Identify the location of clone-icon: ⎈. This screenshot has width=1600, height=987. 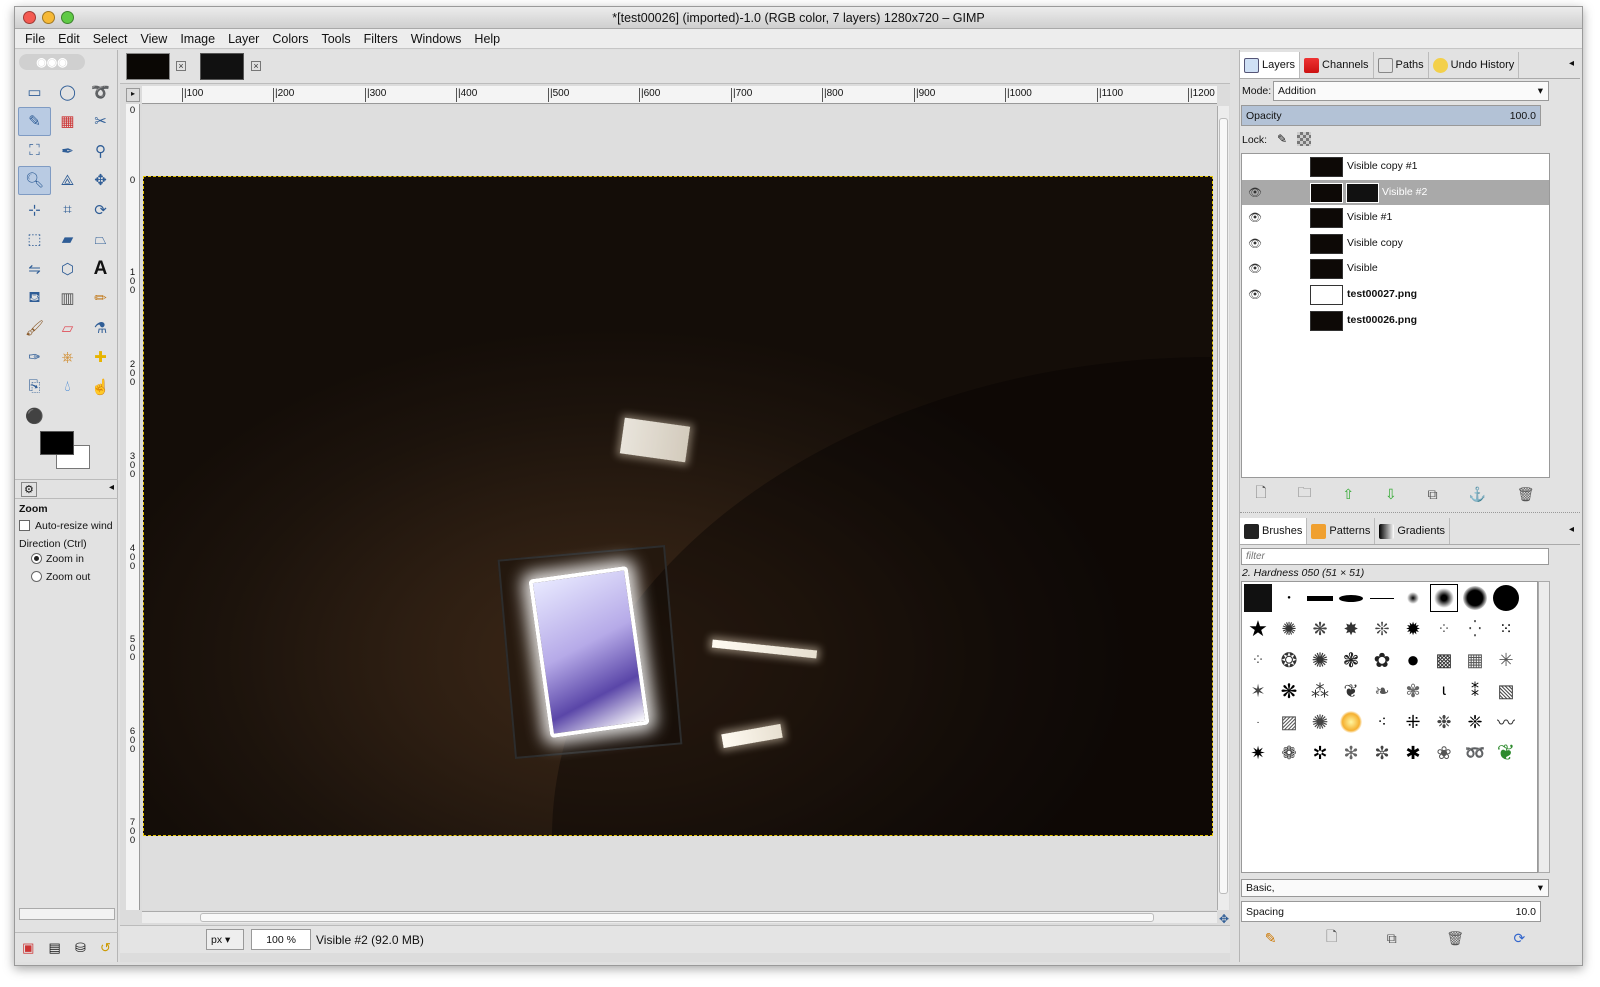
(67, 358).